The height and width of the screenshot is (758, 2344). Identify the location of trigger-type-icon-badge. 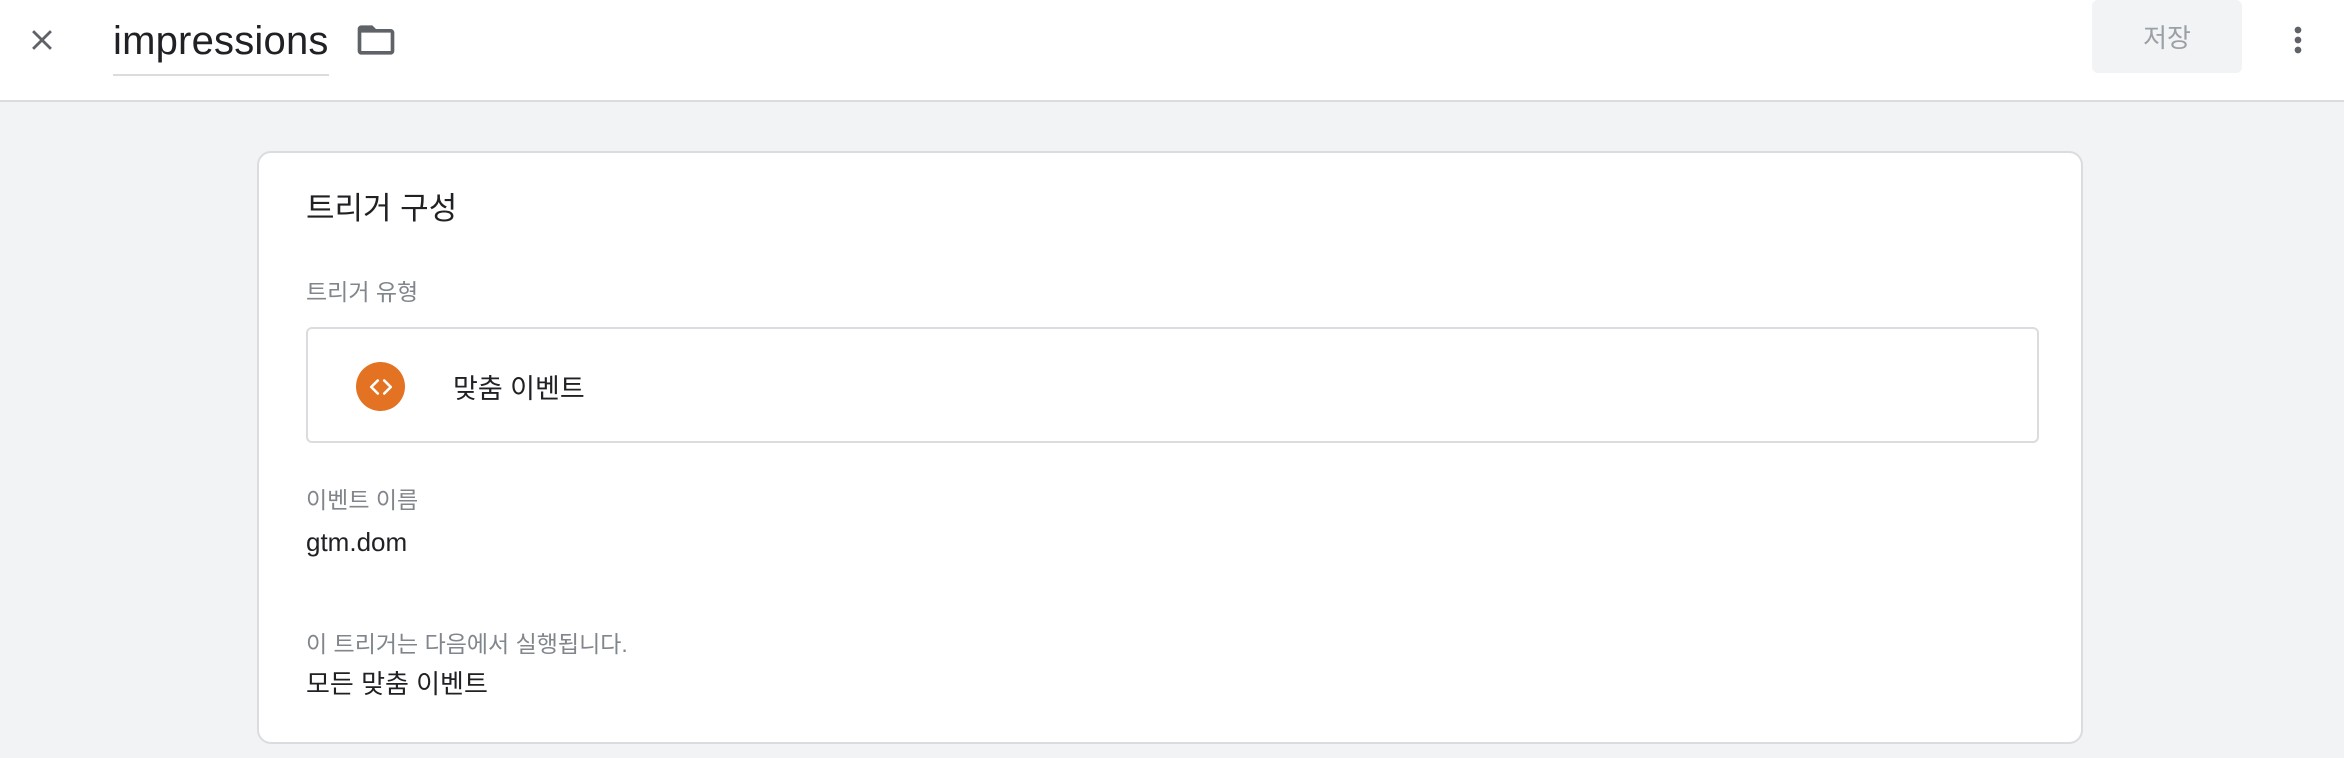
(380, 386).